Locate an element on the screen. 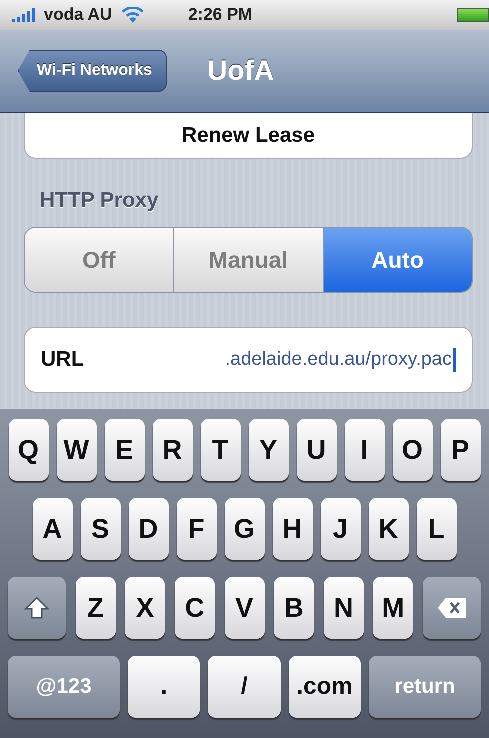  key: / is located at coordinates (244, 687).